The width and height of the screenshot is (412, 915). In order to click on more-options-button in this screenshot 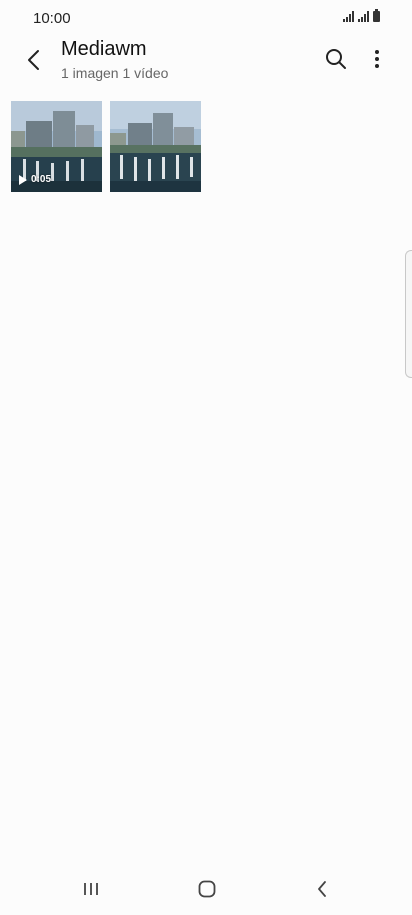, I will do `click(377, 59)`.